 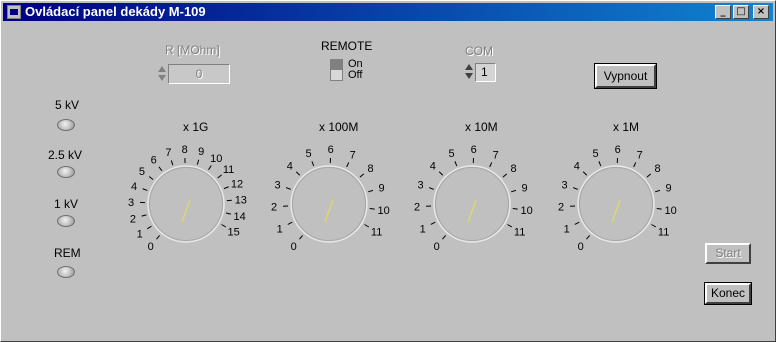 I want to click on minimize-button: _, so click(x=723, y=12).